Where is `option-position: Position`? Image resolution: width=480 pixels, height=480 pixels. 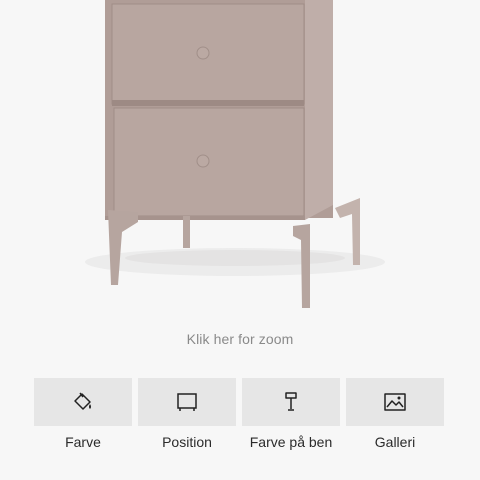
option-position: Position is located at coordinates (187, 414).